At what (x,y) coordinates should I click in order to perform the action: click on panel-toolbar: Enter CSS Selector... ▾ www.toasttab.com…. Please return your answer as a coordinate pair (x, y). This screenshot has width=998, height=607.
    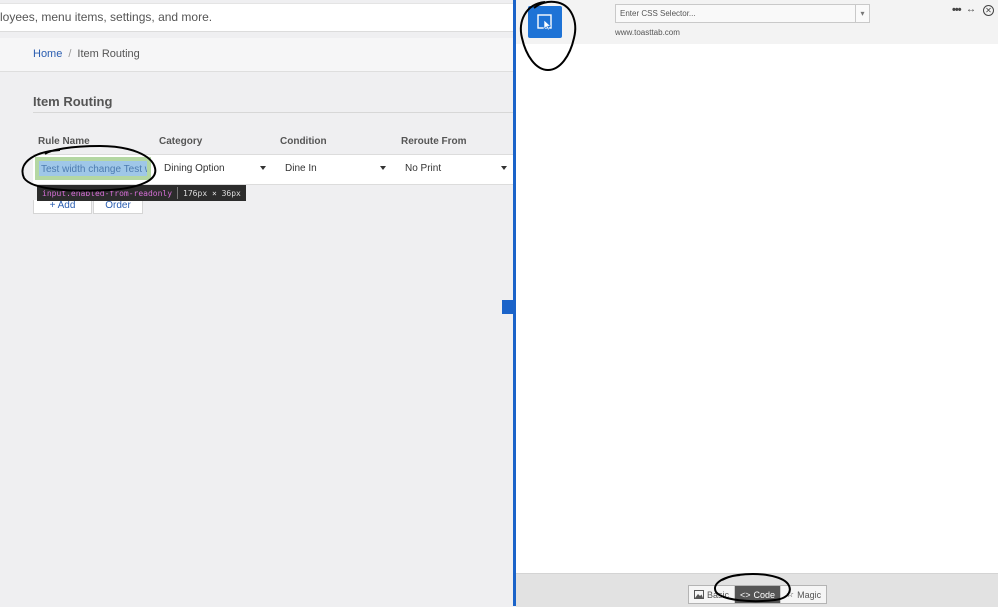
    Looking at the image, I should click on (757, 22).